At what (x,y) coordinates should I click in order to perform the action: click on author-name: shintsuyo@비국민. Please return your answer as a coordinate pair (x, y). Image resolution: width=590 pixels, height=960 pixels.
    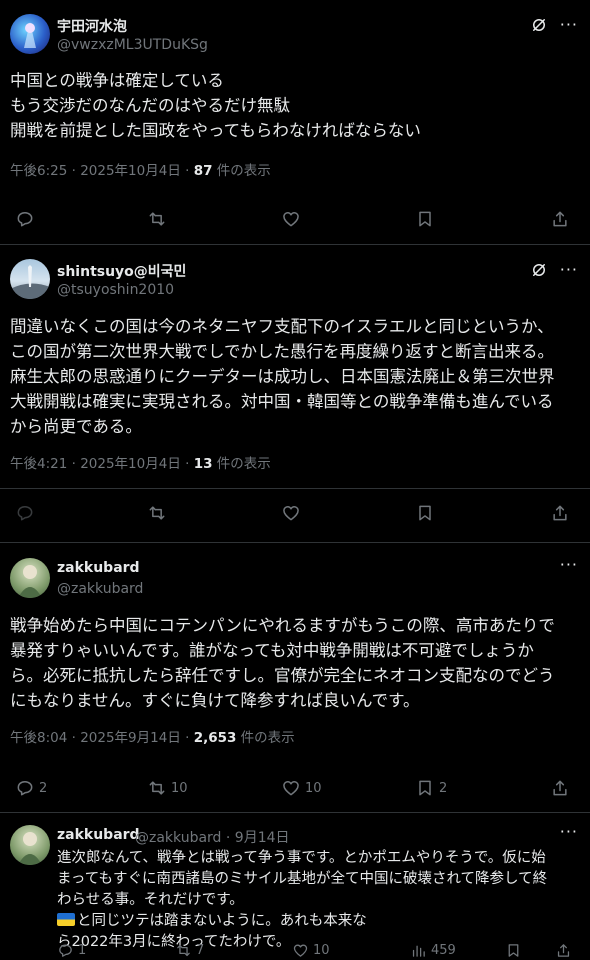
    Looking at the image, I should click on (121, 271).